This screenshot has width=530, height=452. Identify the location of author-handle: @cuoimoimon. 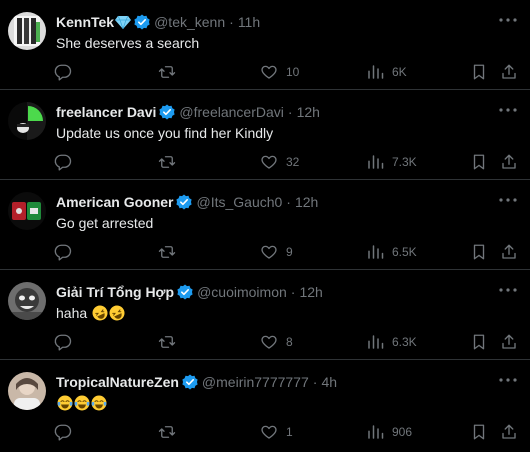
(242, 292).